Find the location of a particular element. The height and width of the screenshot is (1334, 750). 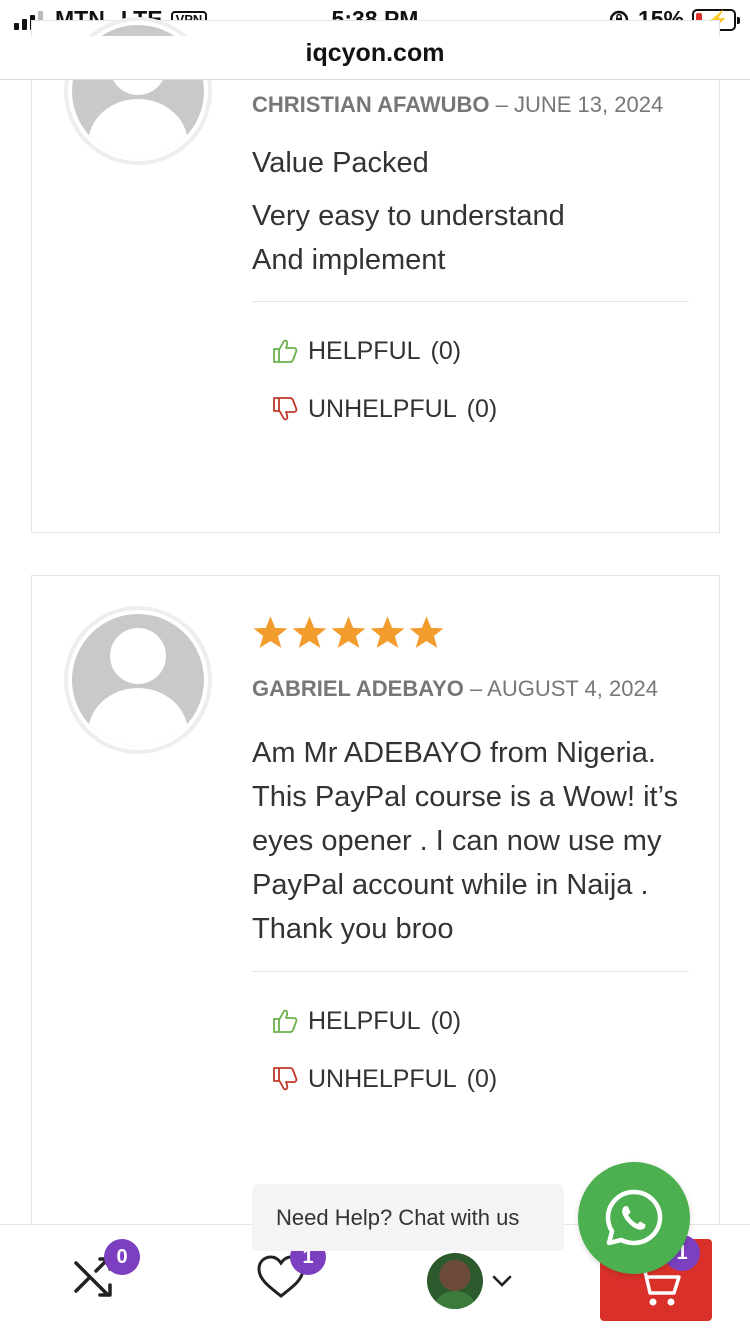

review-text-line: And implement is located at coordinates (349, 260).